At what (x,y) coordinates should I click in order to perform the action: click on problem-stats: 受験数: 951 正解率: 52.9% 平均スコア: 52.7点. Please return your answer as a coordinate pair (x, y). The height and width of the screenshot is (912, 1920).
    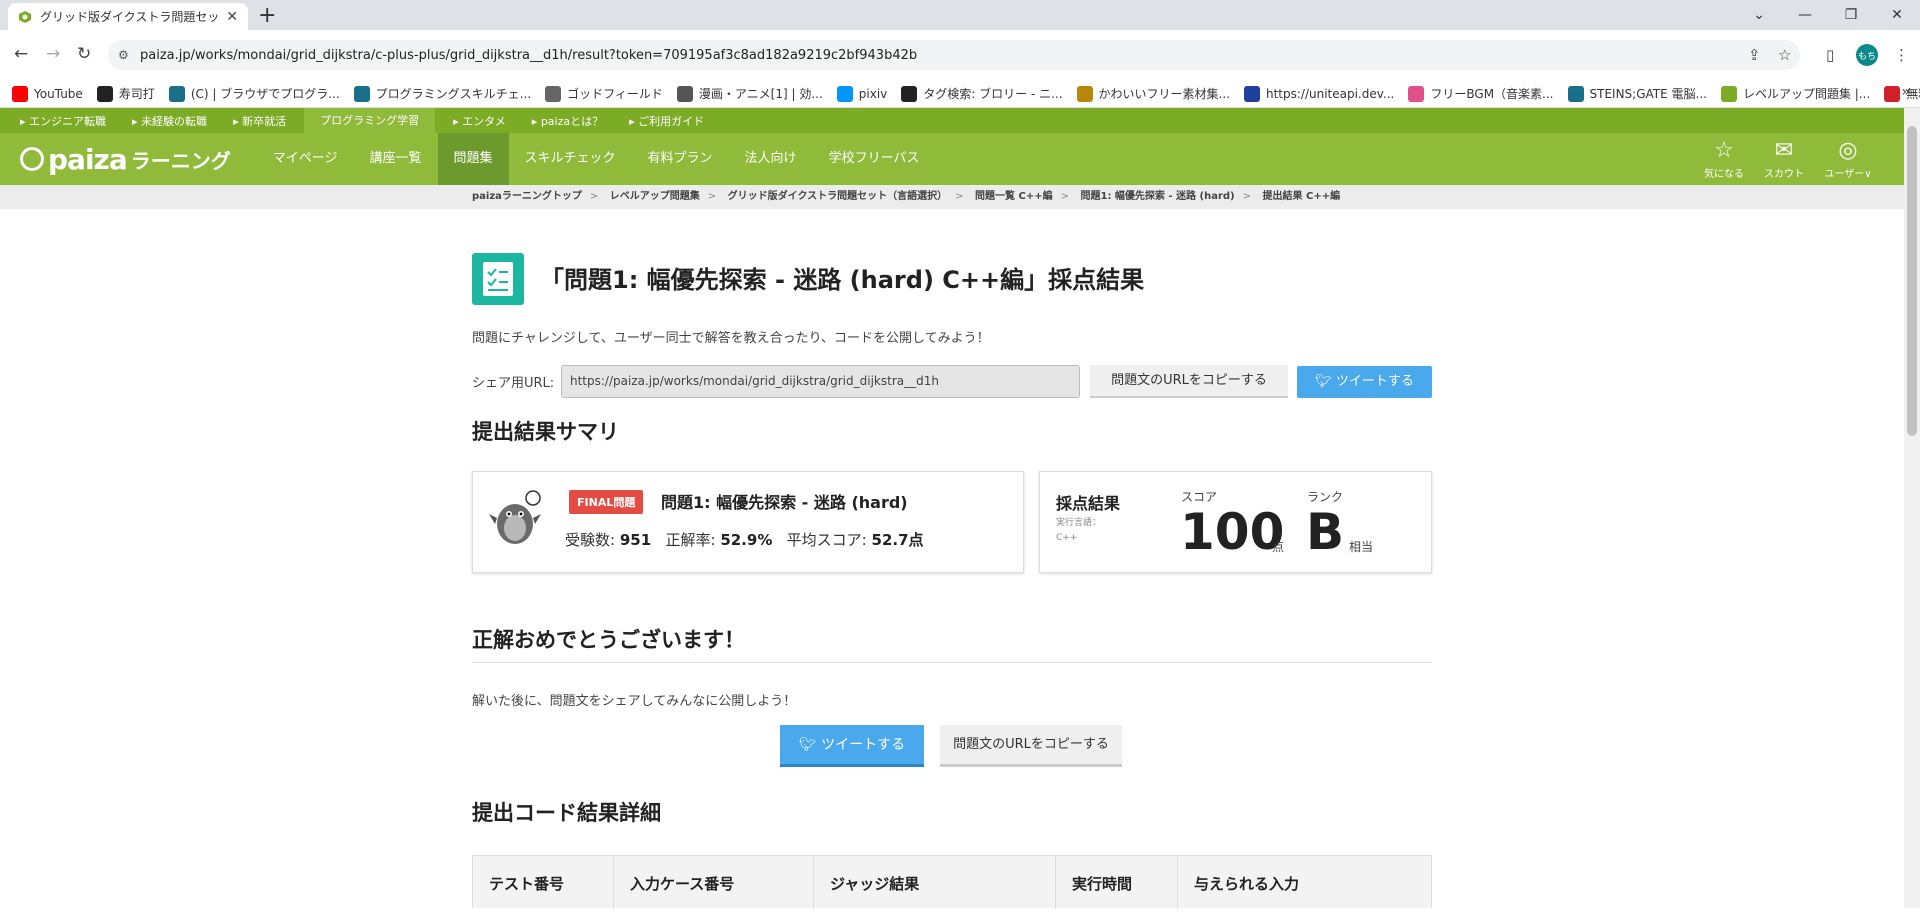
    Looking at the image, I should click on (744, 540).